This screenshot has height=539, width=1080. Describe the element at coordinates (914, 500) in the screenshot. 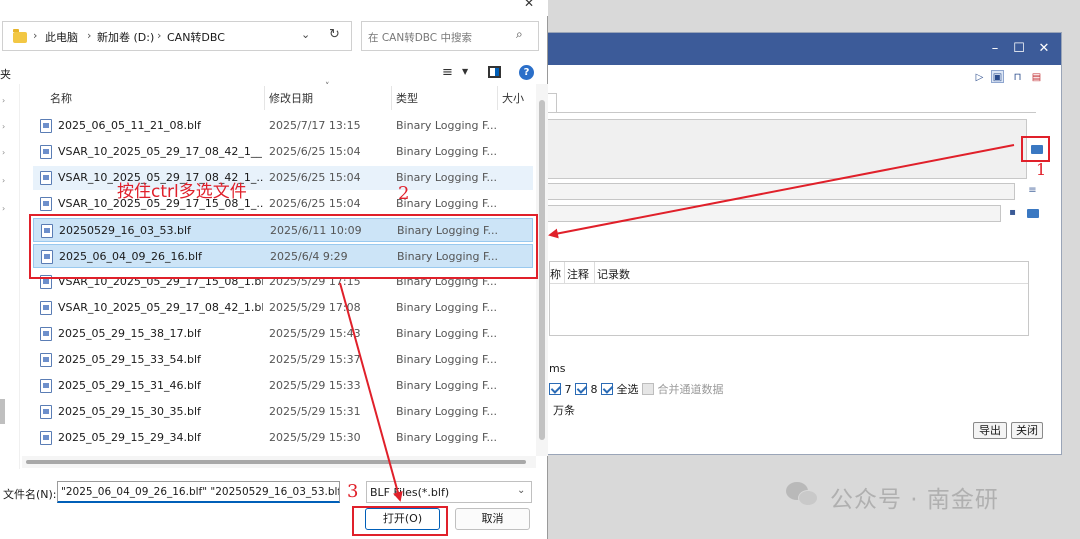

I see `watermark-text: 公众号 · 南金研` at that location.